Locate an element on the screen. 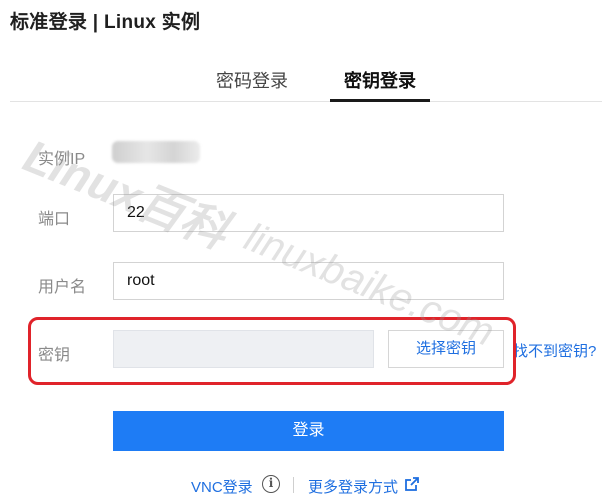 This screenshot has width=602, height=500. footer-links: VNC登录 i 更多登录方式 is located at coordinates (301, 485).